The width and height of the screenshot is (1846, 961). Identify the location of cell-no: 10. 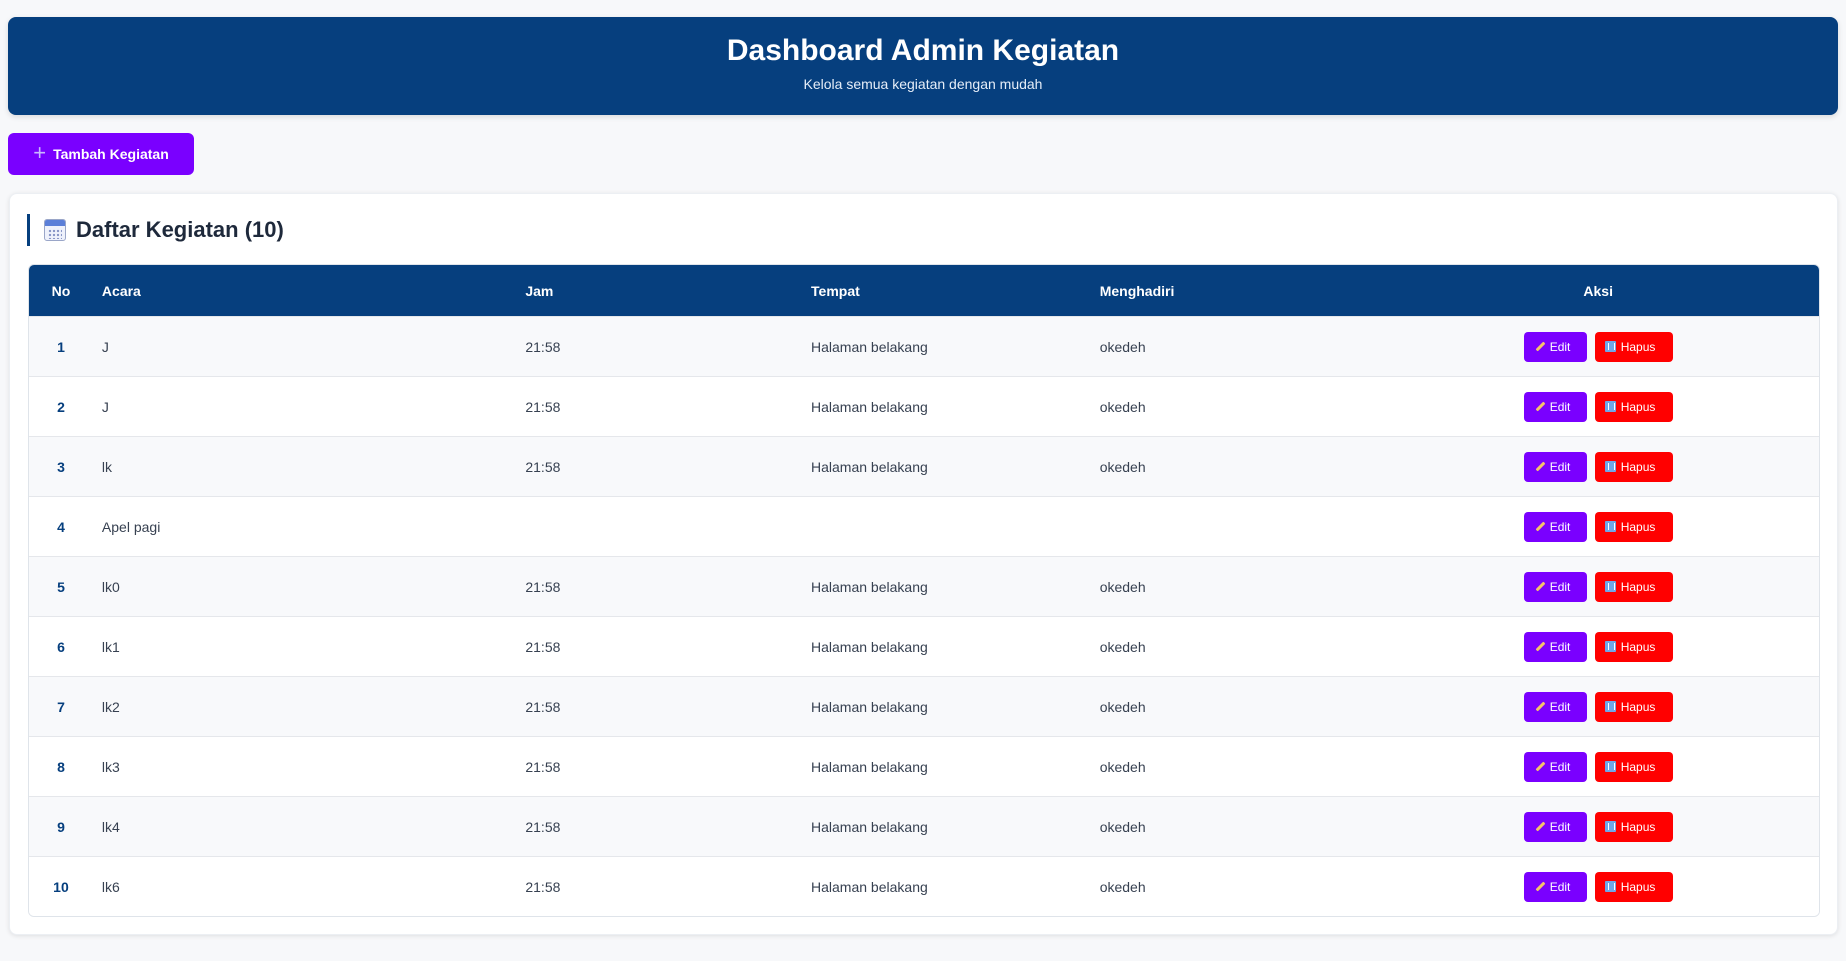
(61, 886).